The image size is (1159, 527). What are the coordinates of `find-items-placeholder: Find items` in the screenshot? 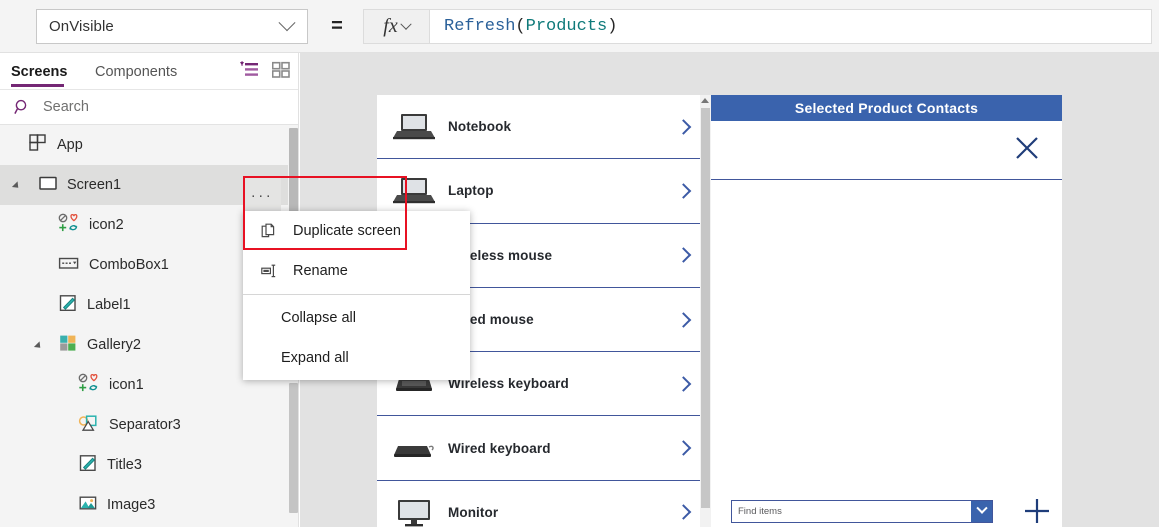 It's located at (760, 511).